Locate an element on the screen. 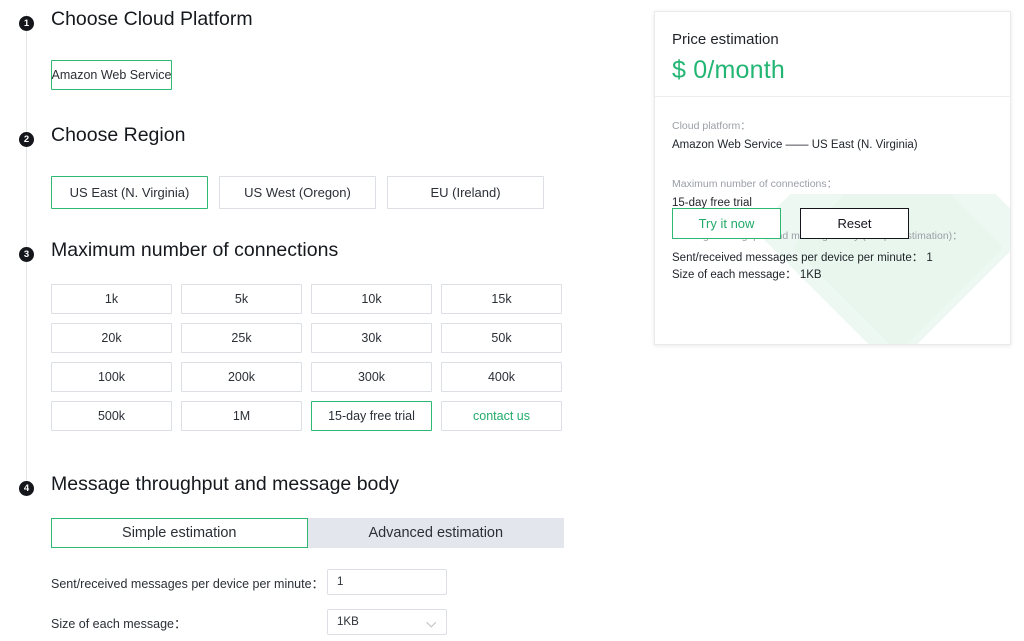 The height and width of the screenshot is (641, 1024). step-2-badge: 2 is located at coordinates (26, 139).